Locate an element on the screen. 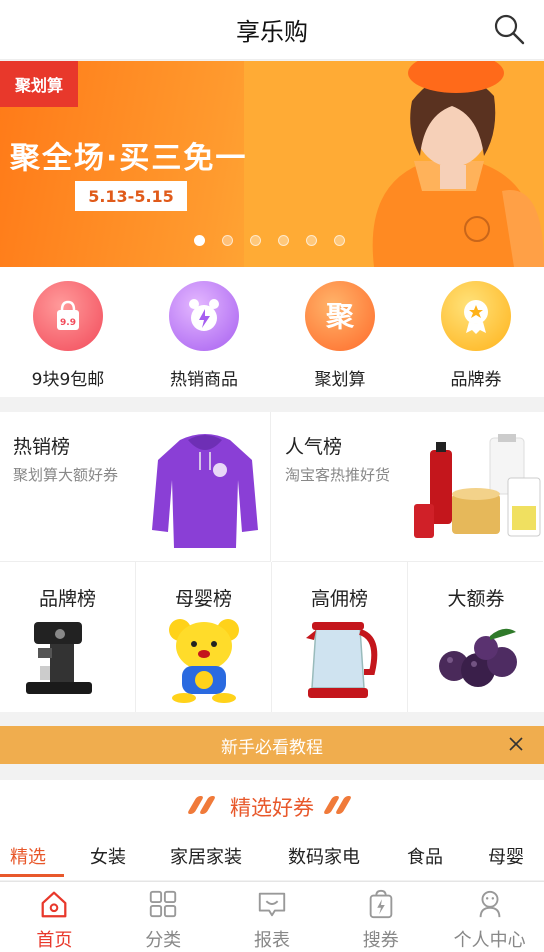 This screenshot has height=952, width=544. tab-electronics: 数码家电 is located at coordinates (324, 856).